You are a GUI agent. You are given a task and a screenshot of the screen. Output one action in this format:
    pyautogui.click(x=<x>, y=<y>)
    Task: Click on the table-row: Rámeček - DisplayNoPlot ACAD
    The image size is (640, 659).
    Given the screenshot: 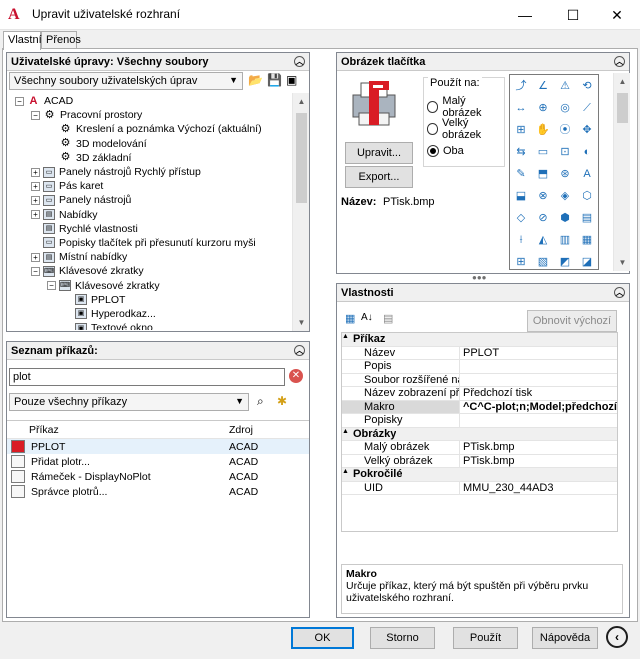 What is the action you would take?
    pyautogui.click(x=158, y=476)
    